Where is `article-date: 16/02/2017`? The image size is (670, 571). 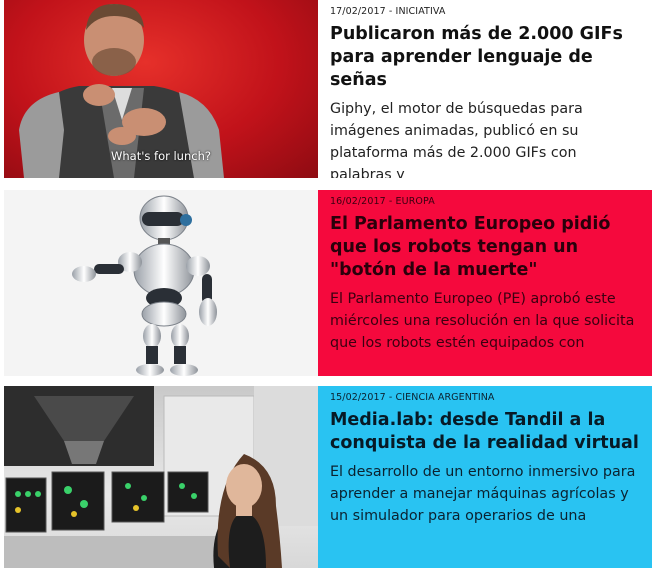 article-date: 16/02/2017 is located at coordinates (358, 201).